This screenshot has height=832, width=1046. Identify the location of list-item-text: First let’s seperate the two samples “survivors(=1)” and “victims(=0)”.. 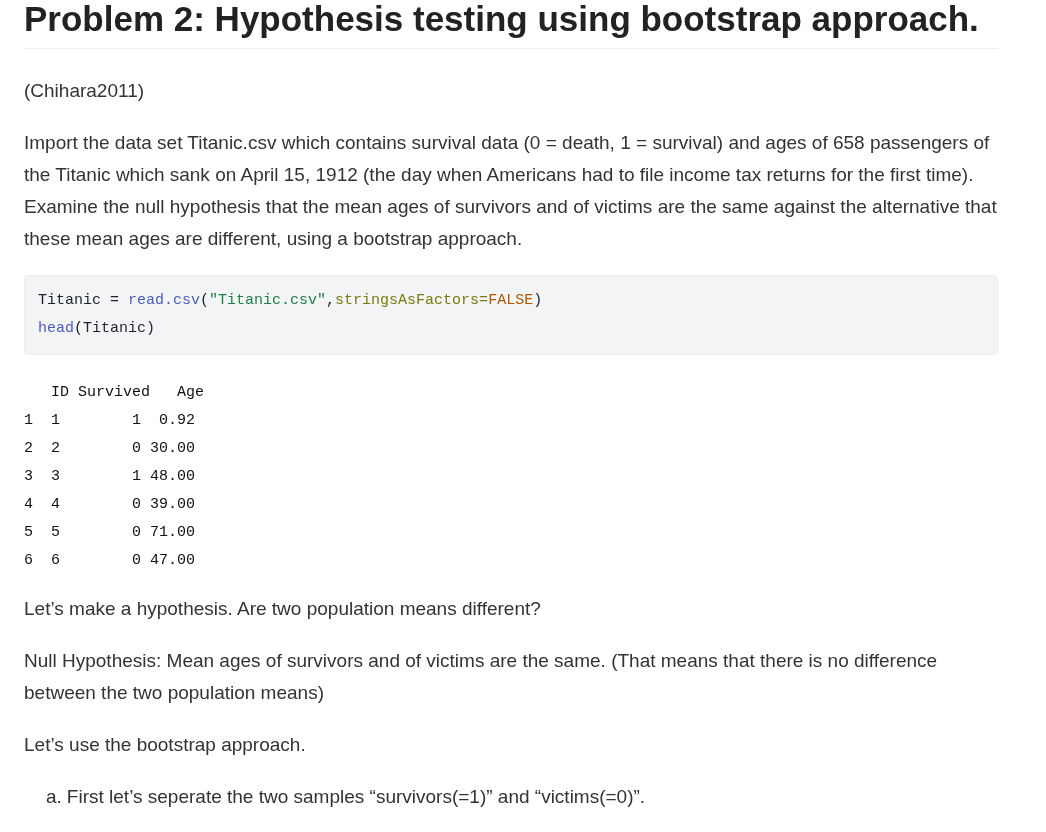
(356, 797).